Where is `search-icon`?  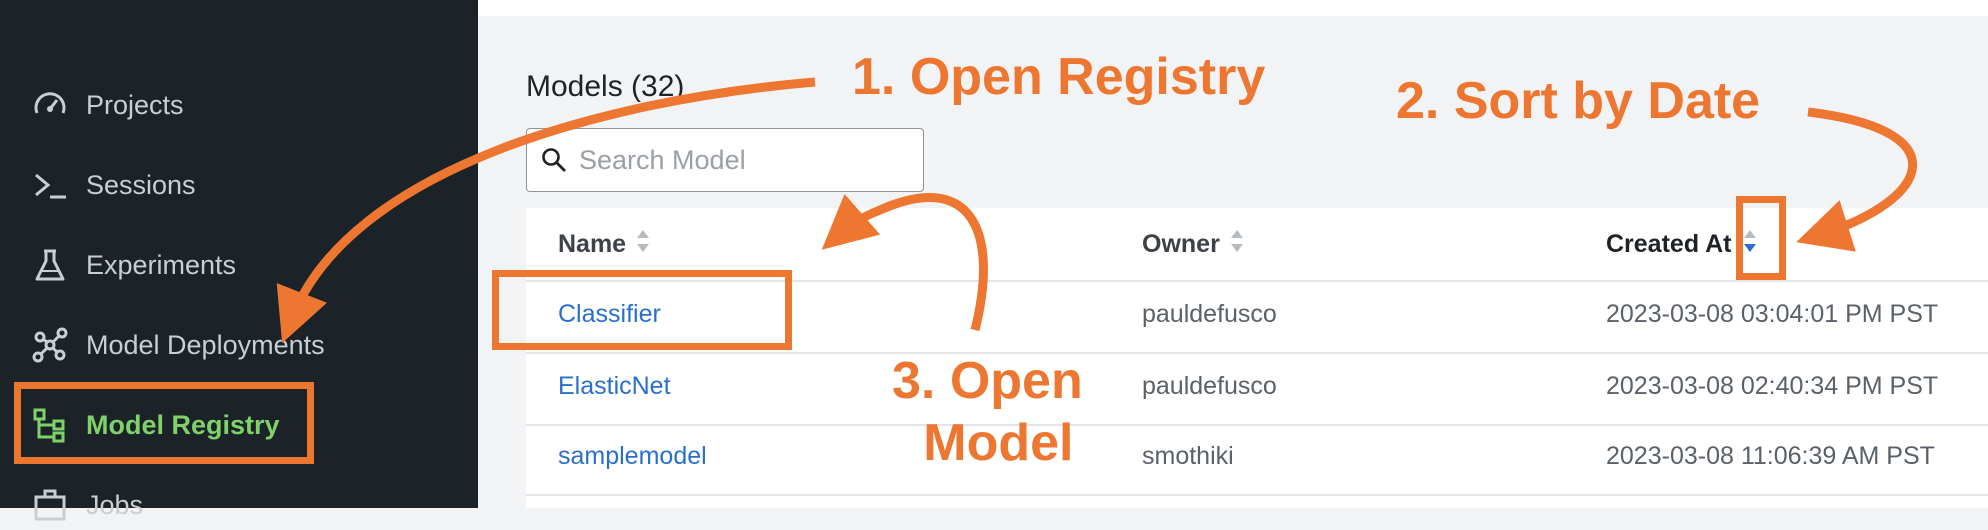
search-icon is located at coordinates (554, 160).